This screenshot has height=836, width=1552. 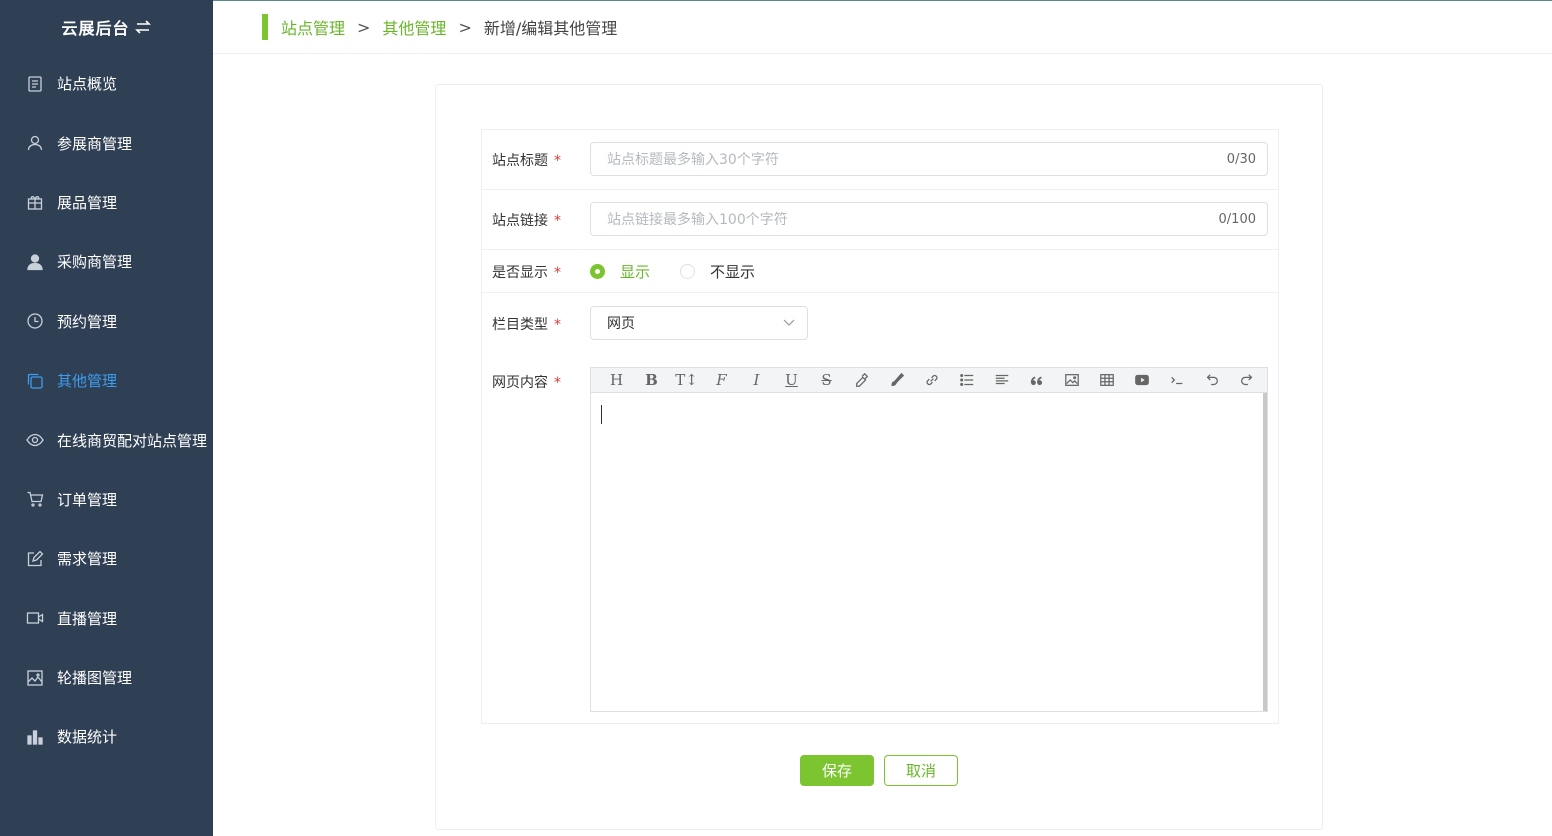 What do you see at coordinates (929, 219) in the screenshot?
I see `link-input: 站点链接最多输入100个字符 0/100` at bounding box center [929, 219].